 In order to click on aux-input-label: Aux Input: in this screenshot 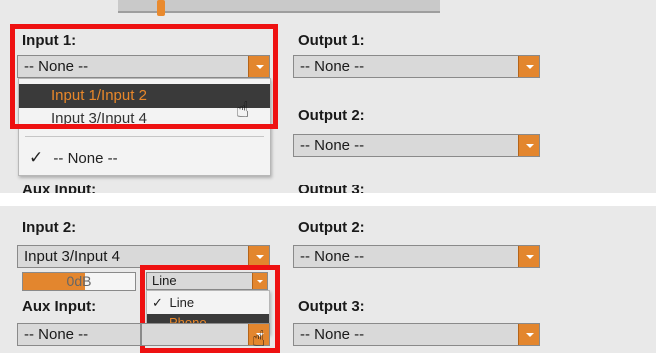, I will do `click(59, 306)`.